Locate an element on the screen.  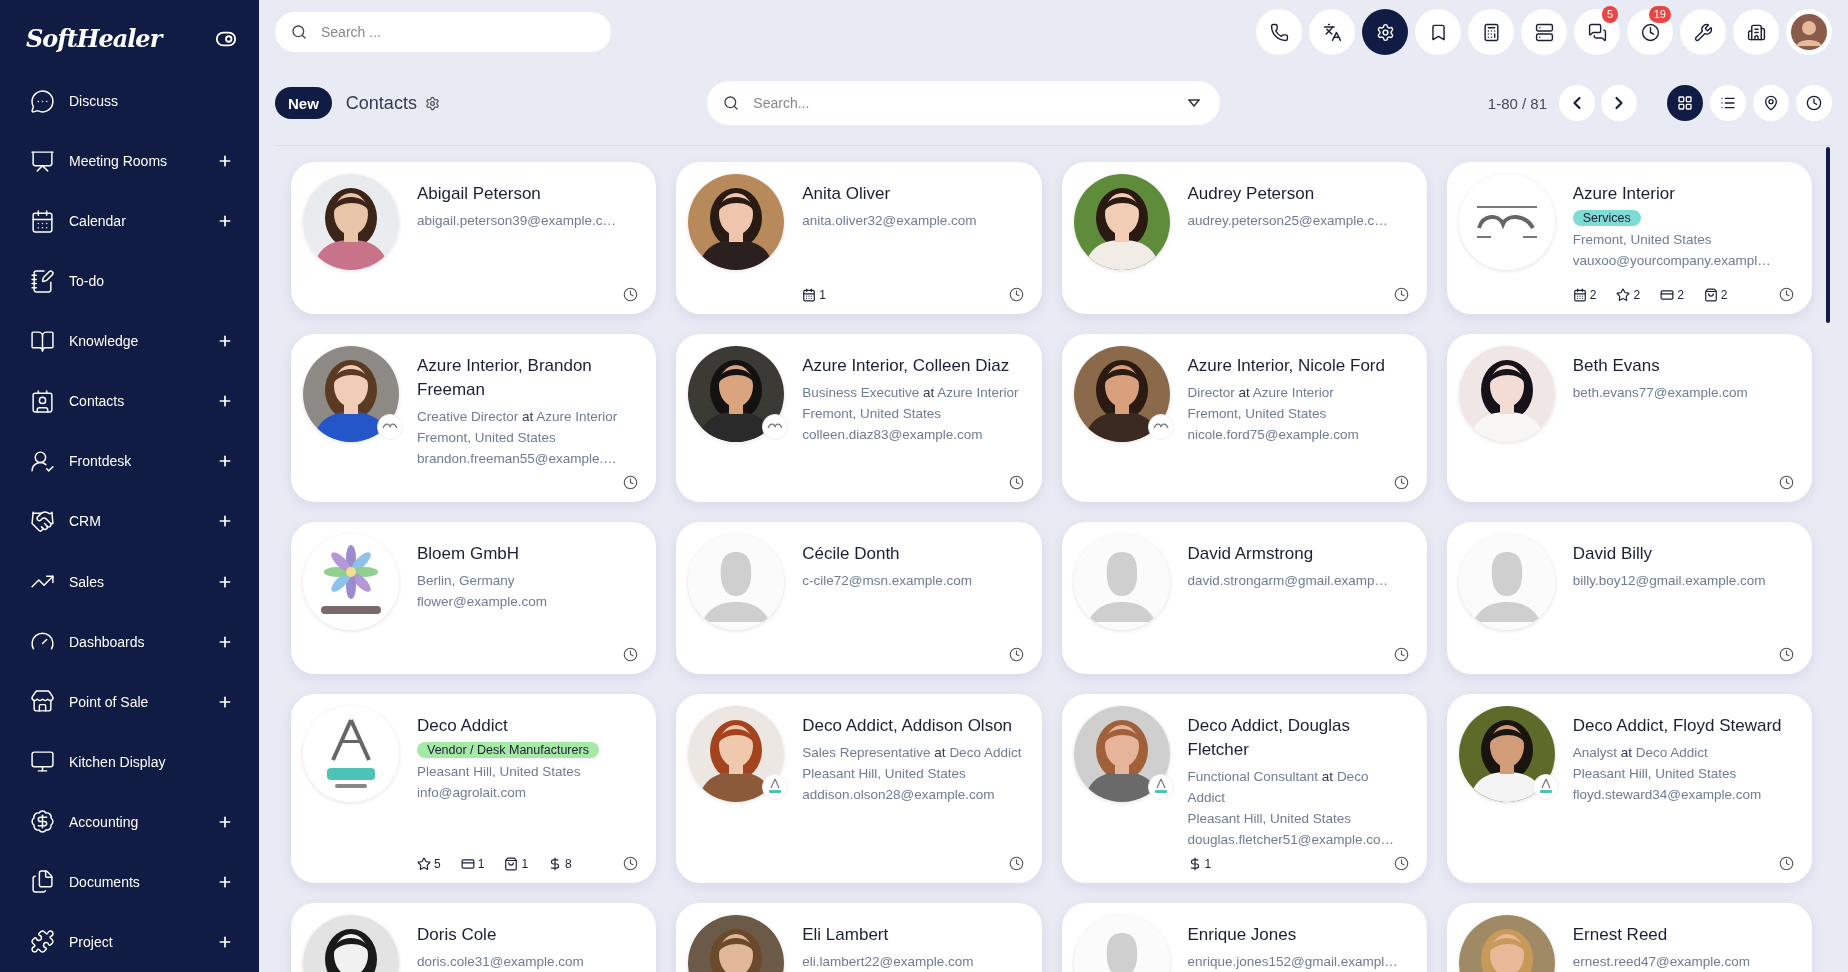
contact-card: Deco Addict, Addison Olson Sales Representative at Deco Addict Pleasant Hill, United States addison.olson28@example.com is located at coordinates (859, 788).